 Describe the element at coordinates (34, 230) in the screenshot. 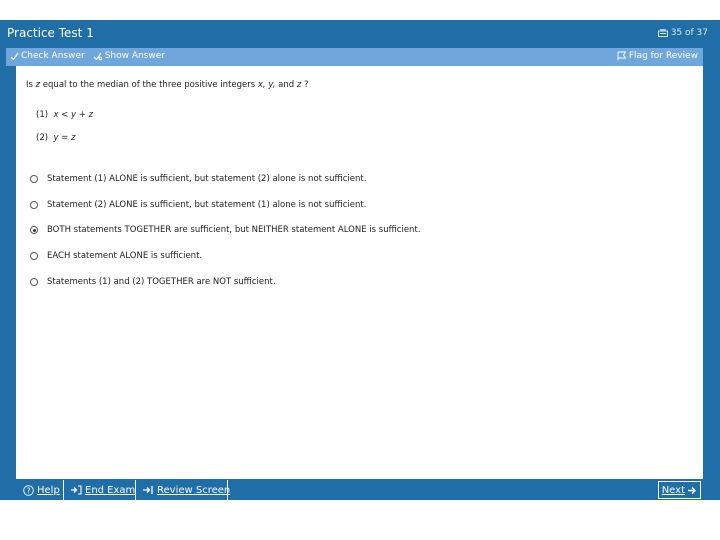

I see `radio-button-selected` at that location.